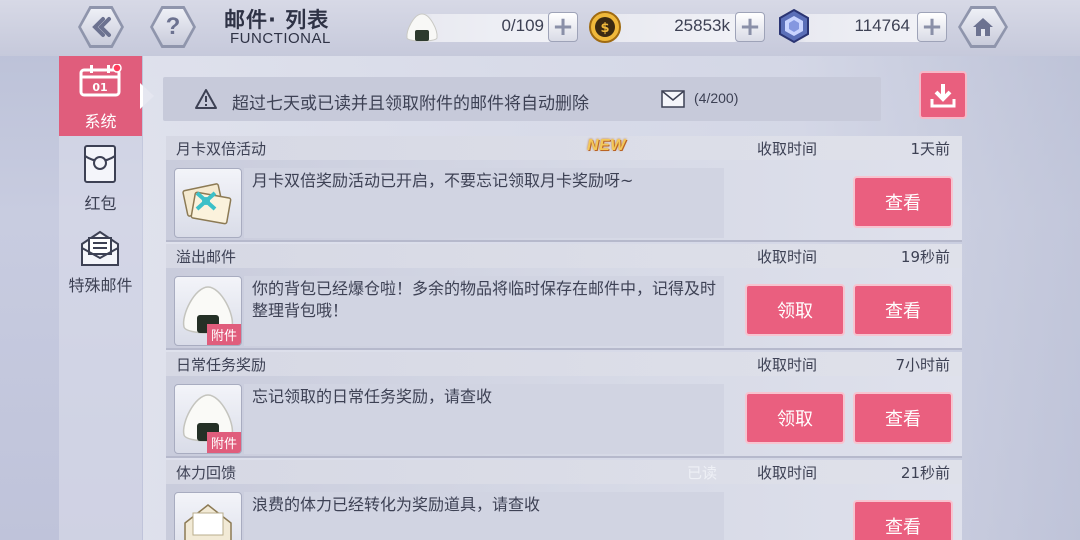 The height and width of the screenshot is (540, 1080). What do you see at coordinates (564, 148) in the screenshot?
I see `mail-header: 月卡双倍活动 NEW 收取时间 1天前` at bounding box center [564, 148].